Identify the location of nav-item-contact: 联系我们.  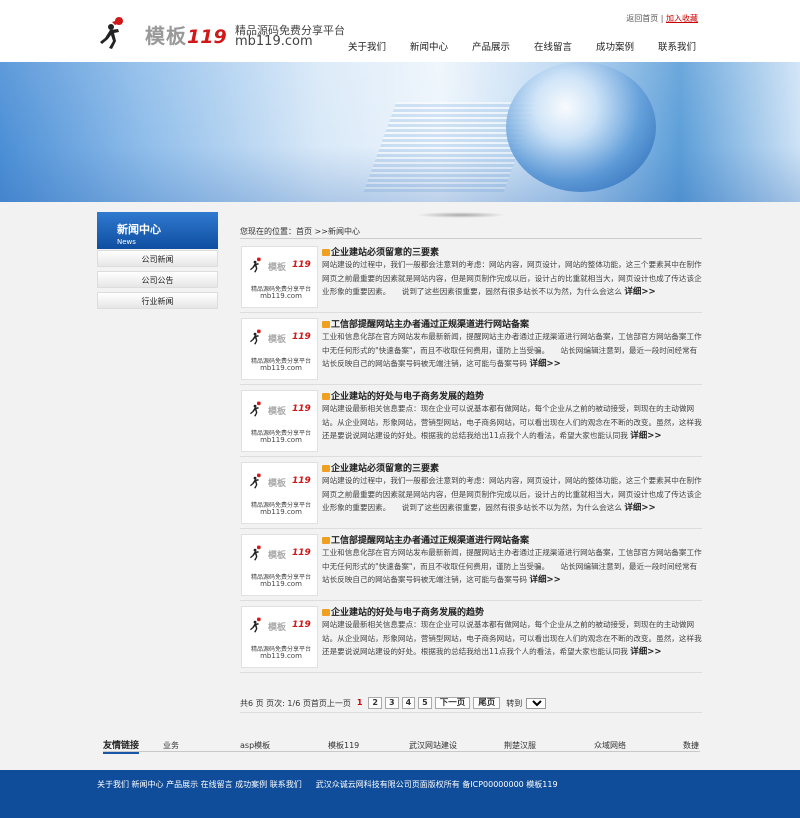
(677, 46).